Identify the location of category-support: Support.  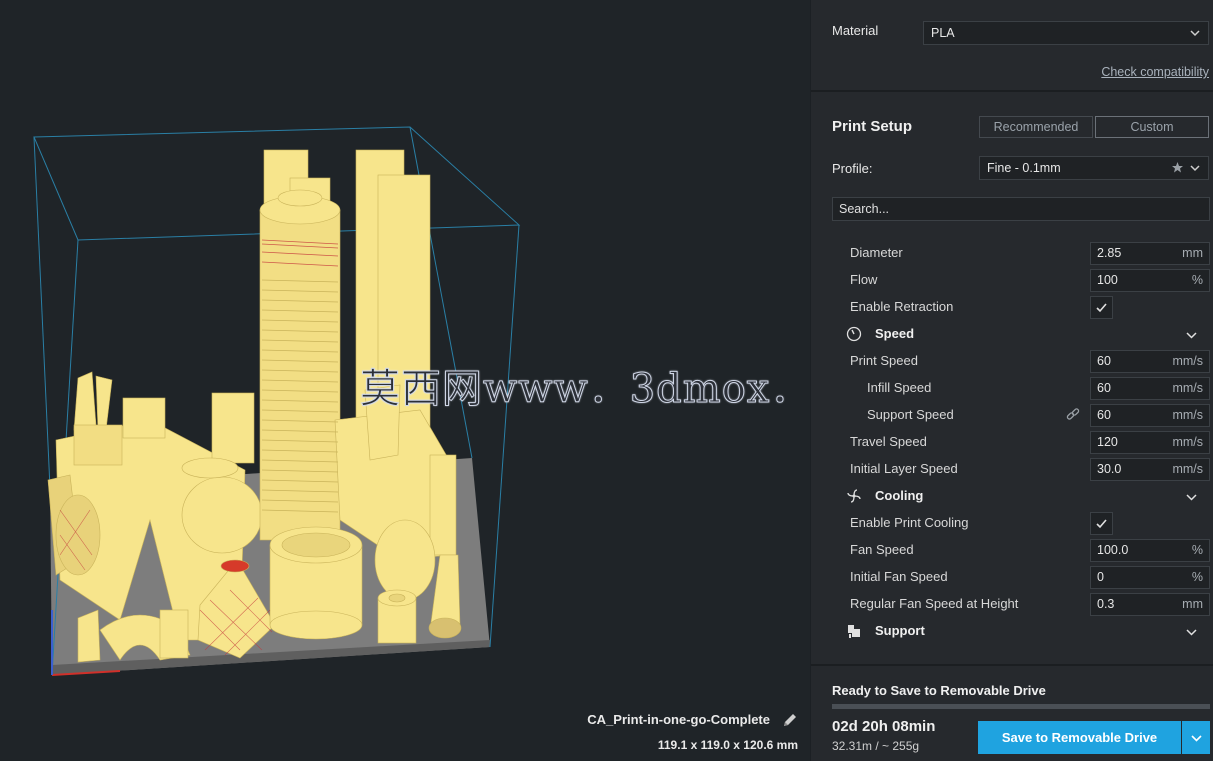
(1012, 631).